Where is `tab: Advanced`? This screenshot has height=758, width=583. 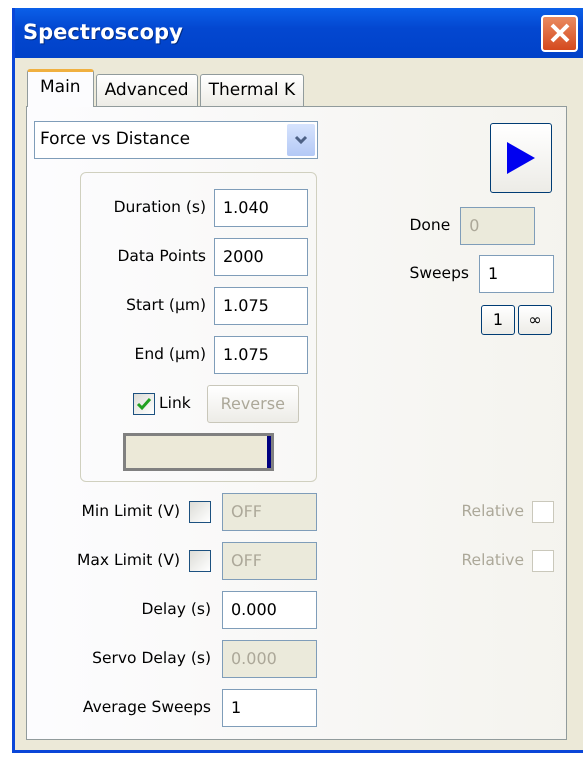 tab: Advanced is located at coordinates (147, 90).